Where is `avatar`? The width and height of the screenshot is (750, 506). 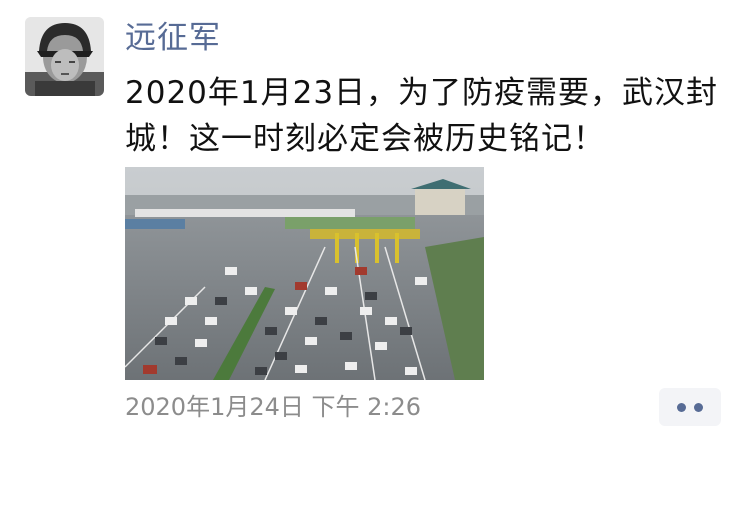
avatar is located at coordinates (64, 56).